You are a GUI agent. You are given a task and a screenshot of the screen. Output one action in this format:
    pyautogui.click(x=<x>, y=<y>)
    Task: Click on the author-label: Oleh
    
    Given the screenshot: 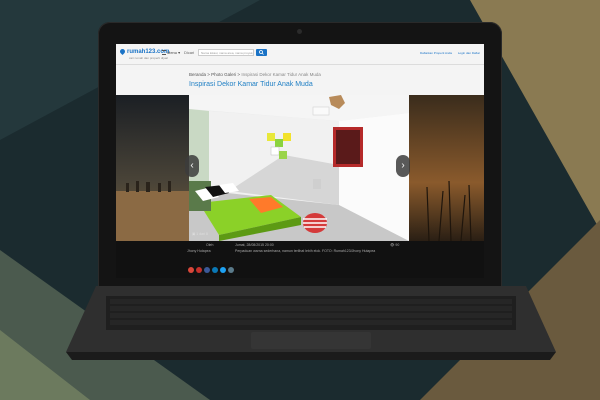 What is the action you would take?
    pyautogui.click(x=210, y=245)
    